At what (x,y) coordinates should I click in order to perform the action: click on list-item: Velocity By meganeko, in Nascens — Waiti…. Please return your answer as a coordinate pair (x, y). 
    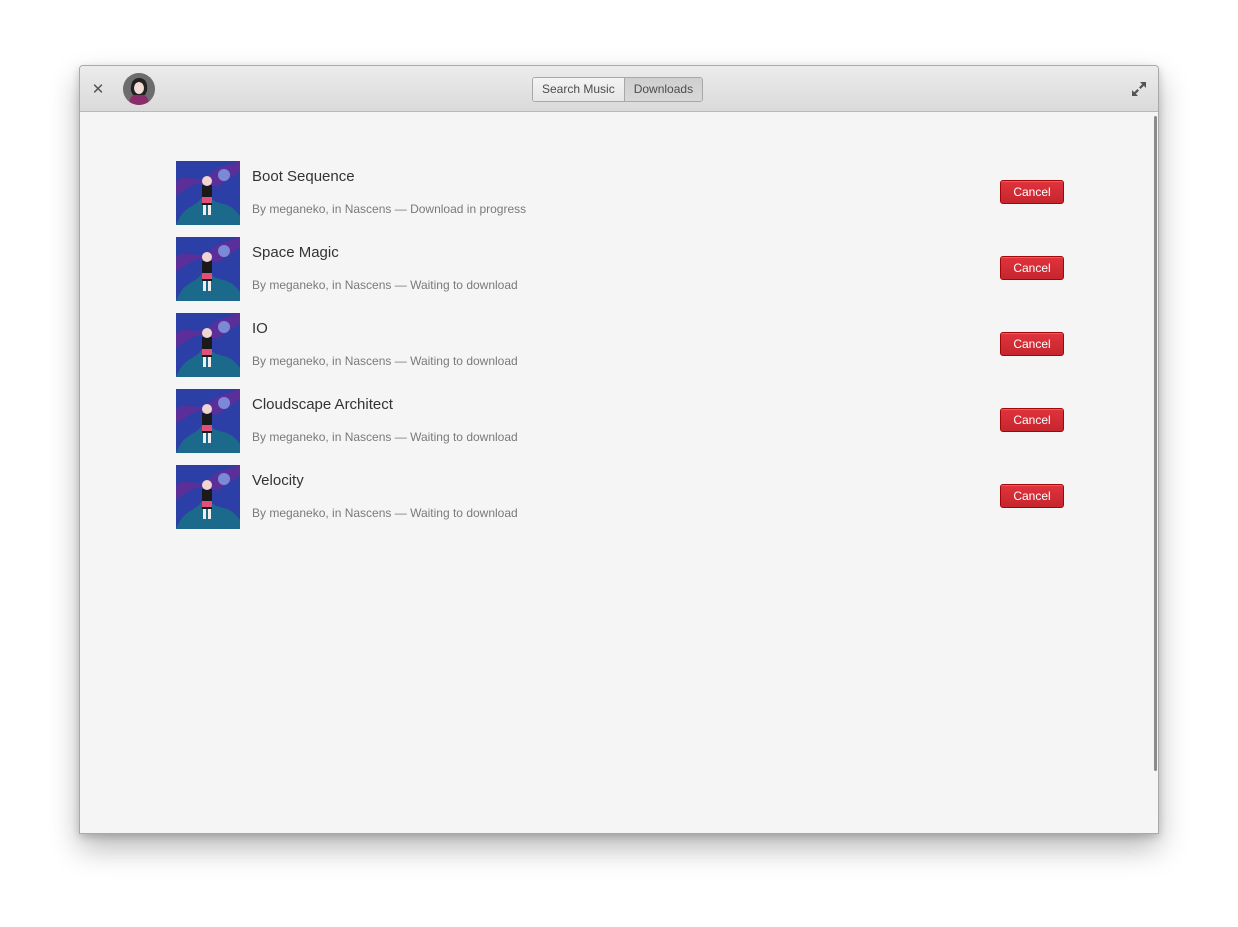
    Looking at the image, I should click on (620, 497).